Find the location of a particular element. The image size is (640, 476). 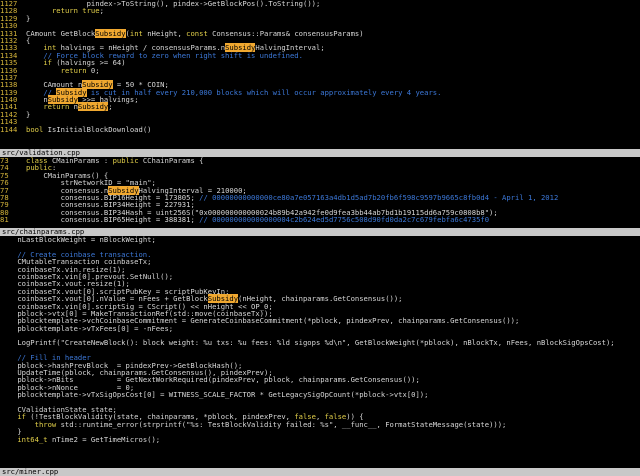

code-line: 1144 bool IsInitialBlockDownload() is located at coordinates (320, 129).